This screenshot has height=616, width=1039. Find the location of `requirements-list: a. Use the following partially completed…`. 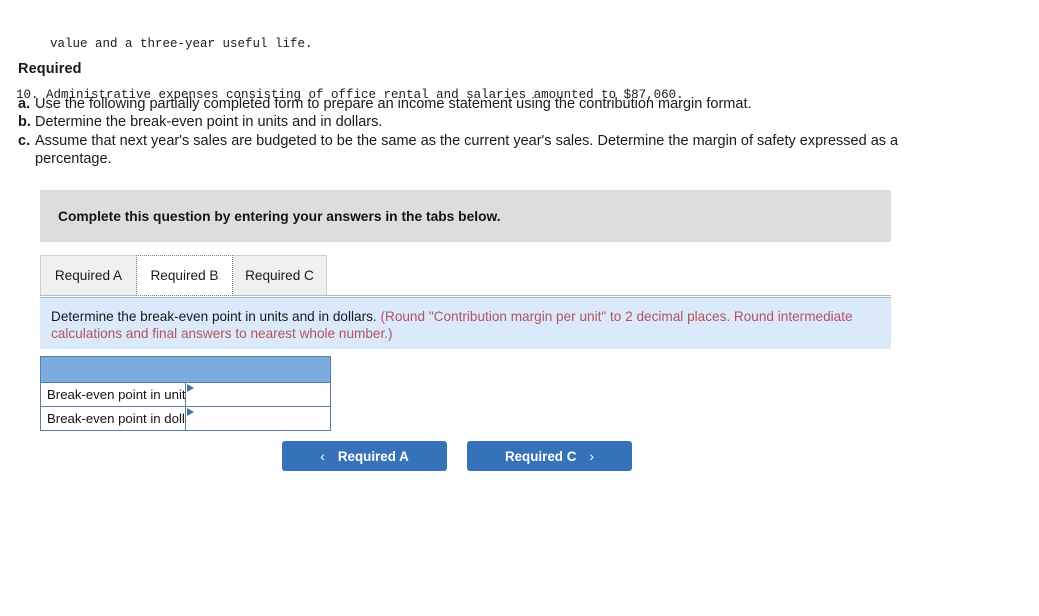

requirements-list: a. Use the following partially completed… is located at coordinates (493, 132).